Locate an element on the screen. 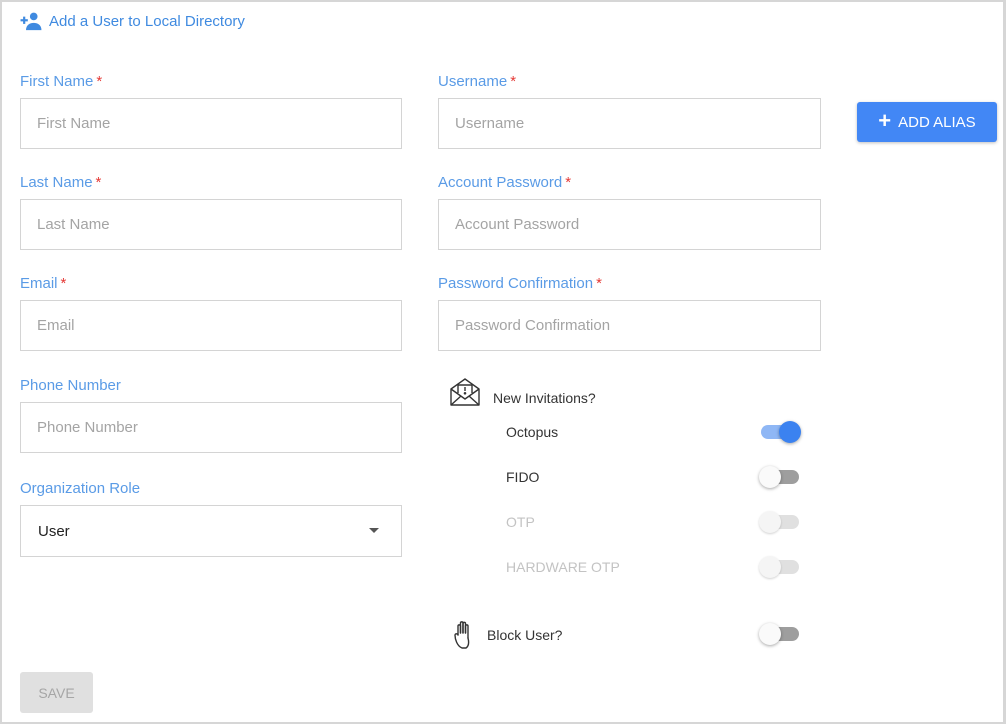  page-title: Add a User to Local Directory is located at coordinates (147, 21).